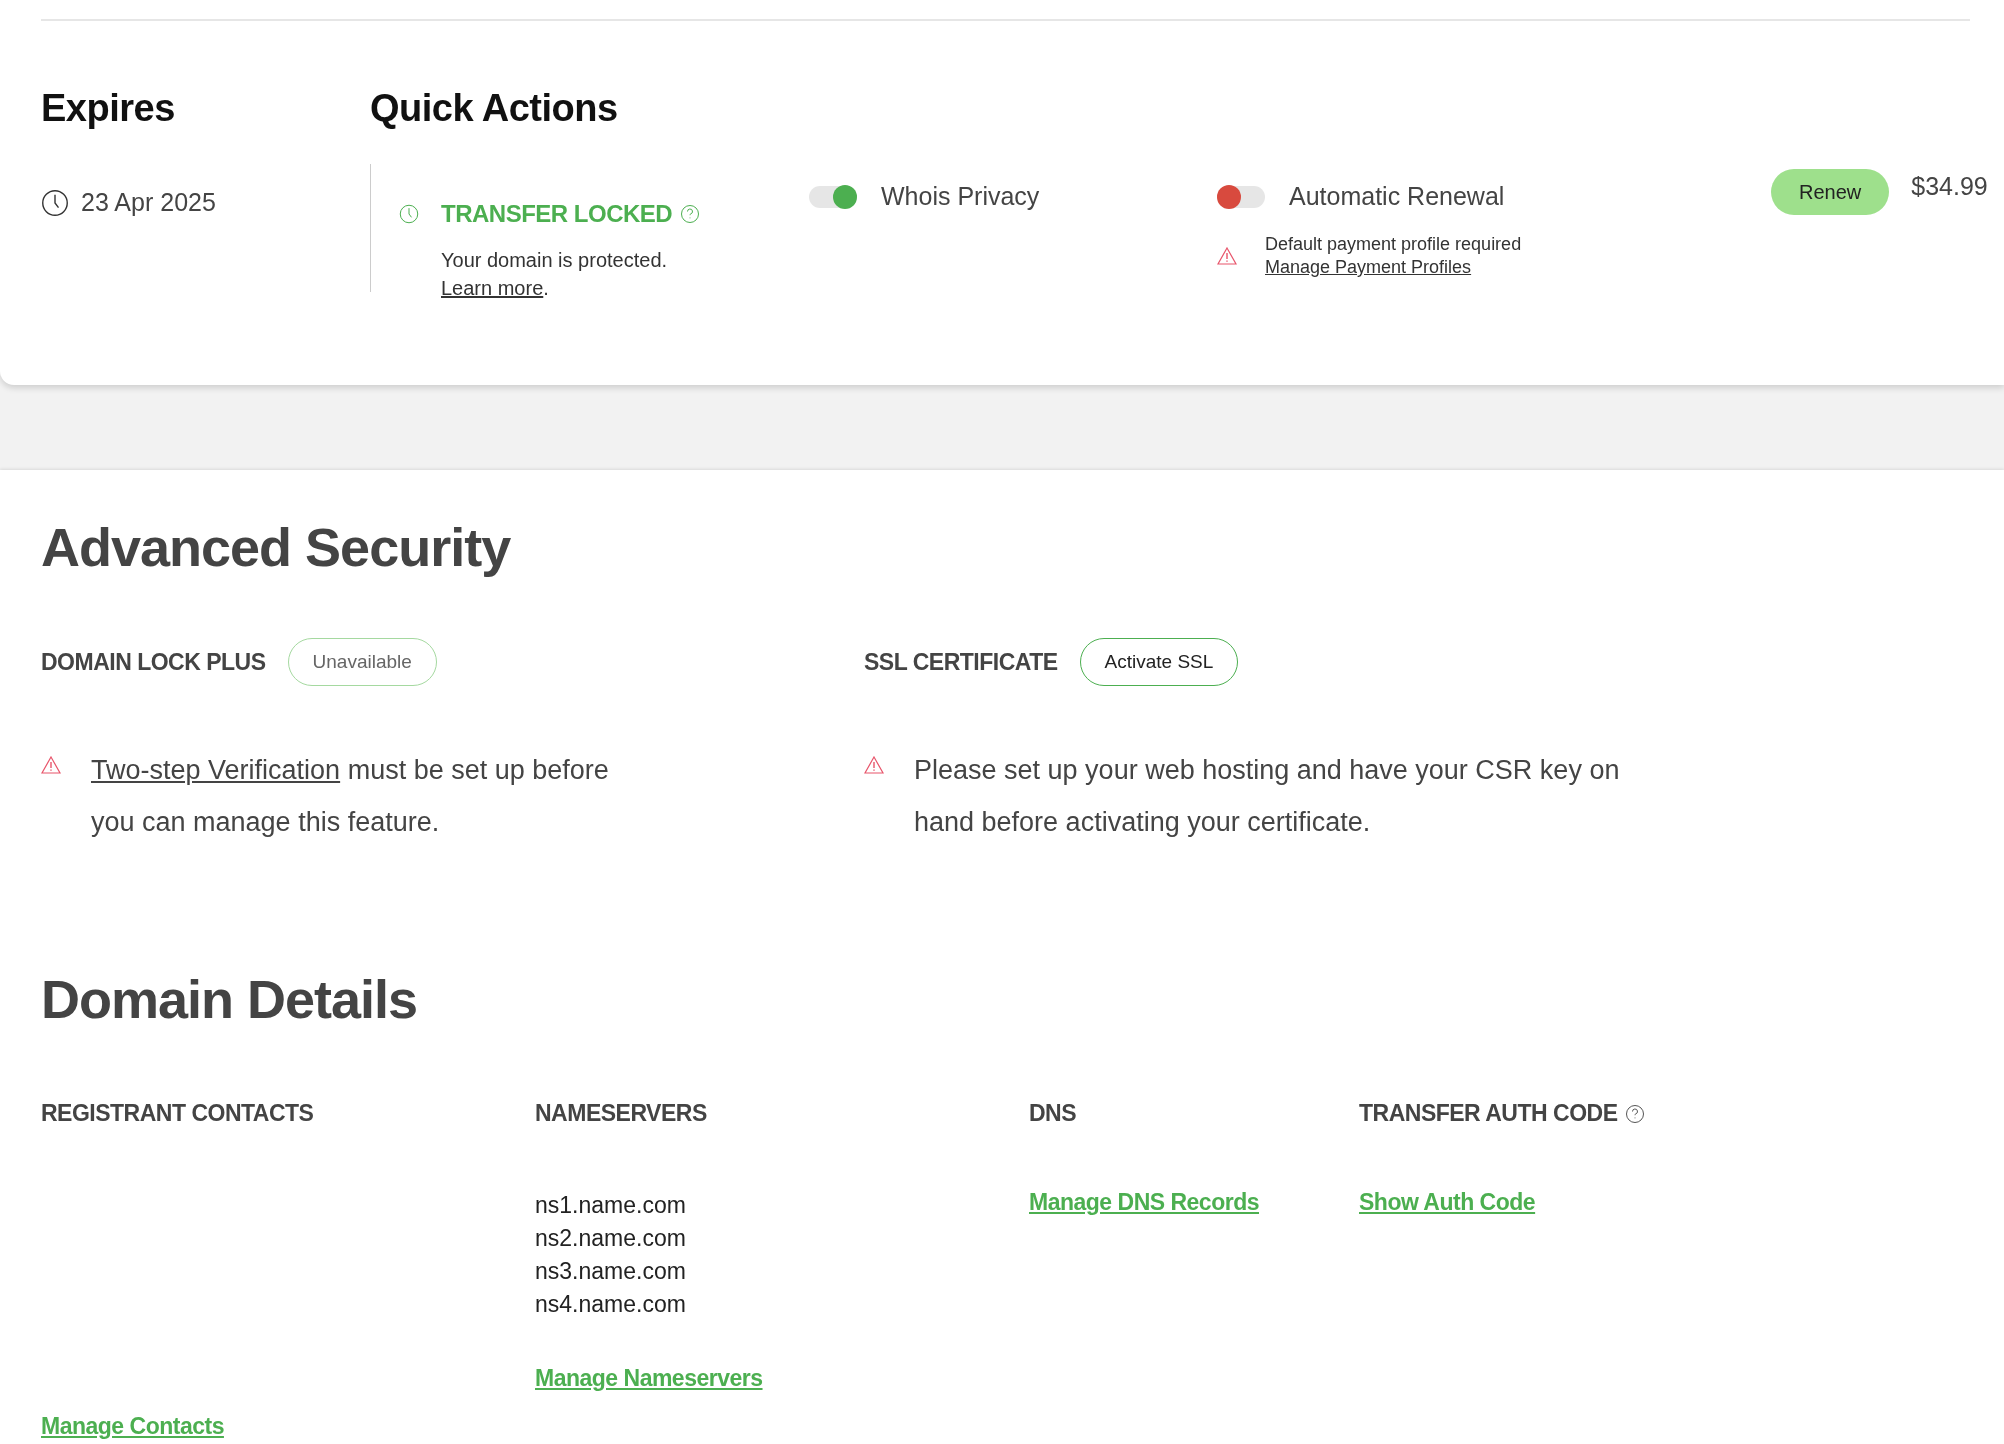  What do you see at coordinates (1053, 1113) in the screenshot?
I see `column-heading: DNS` at bounding box center [1053, 1113].